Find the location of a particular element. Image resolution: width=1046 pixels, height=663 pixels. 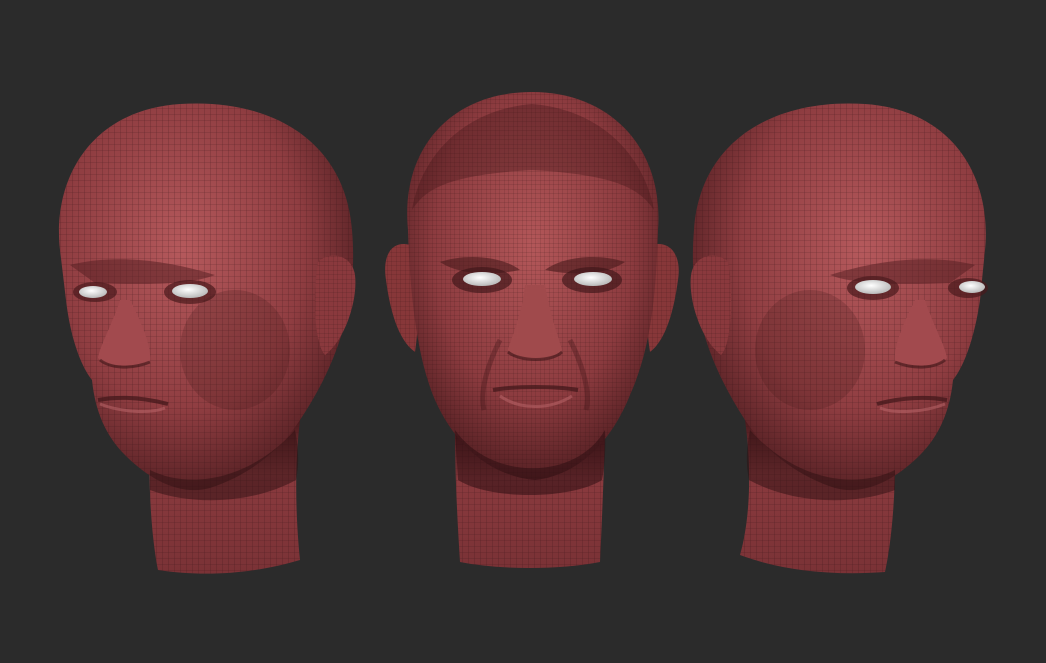

front-left-eye-icon is located at coordinates (482, 279).